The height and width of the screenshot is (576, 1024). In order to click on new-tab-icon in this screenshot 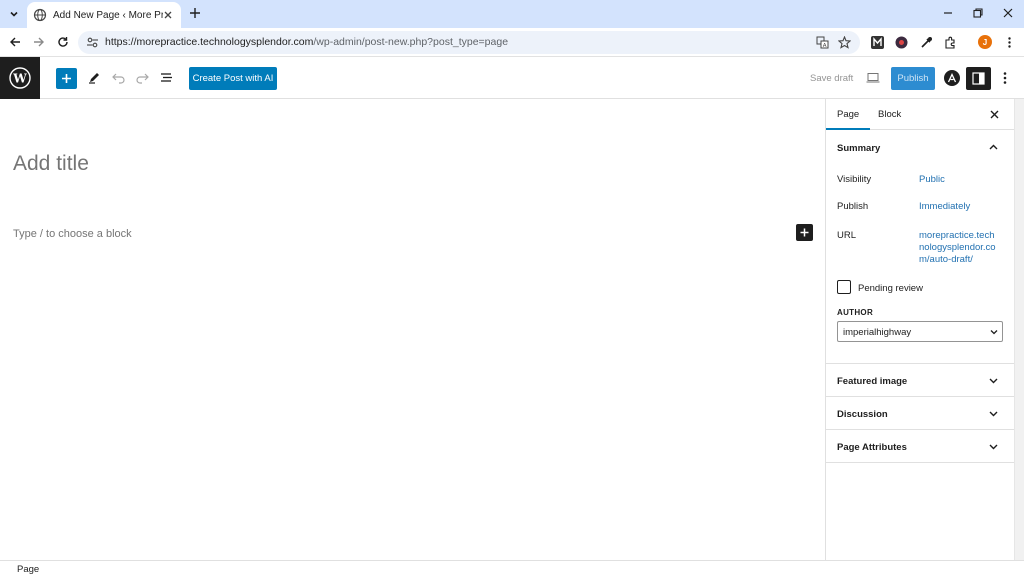, I will do `click(195, 13)`.